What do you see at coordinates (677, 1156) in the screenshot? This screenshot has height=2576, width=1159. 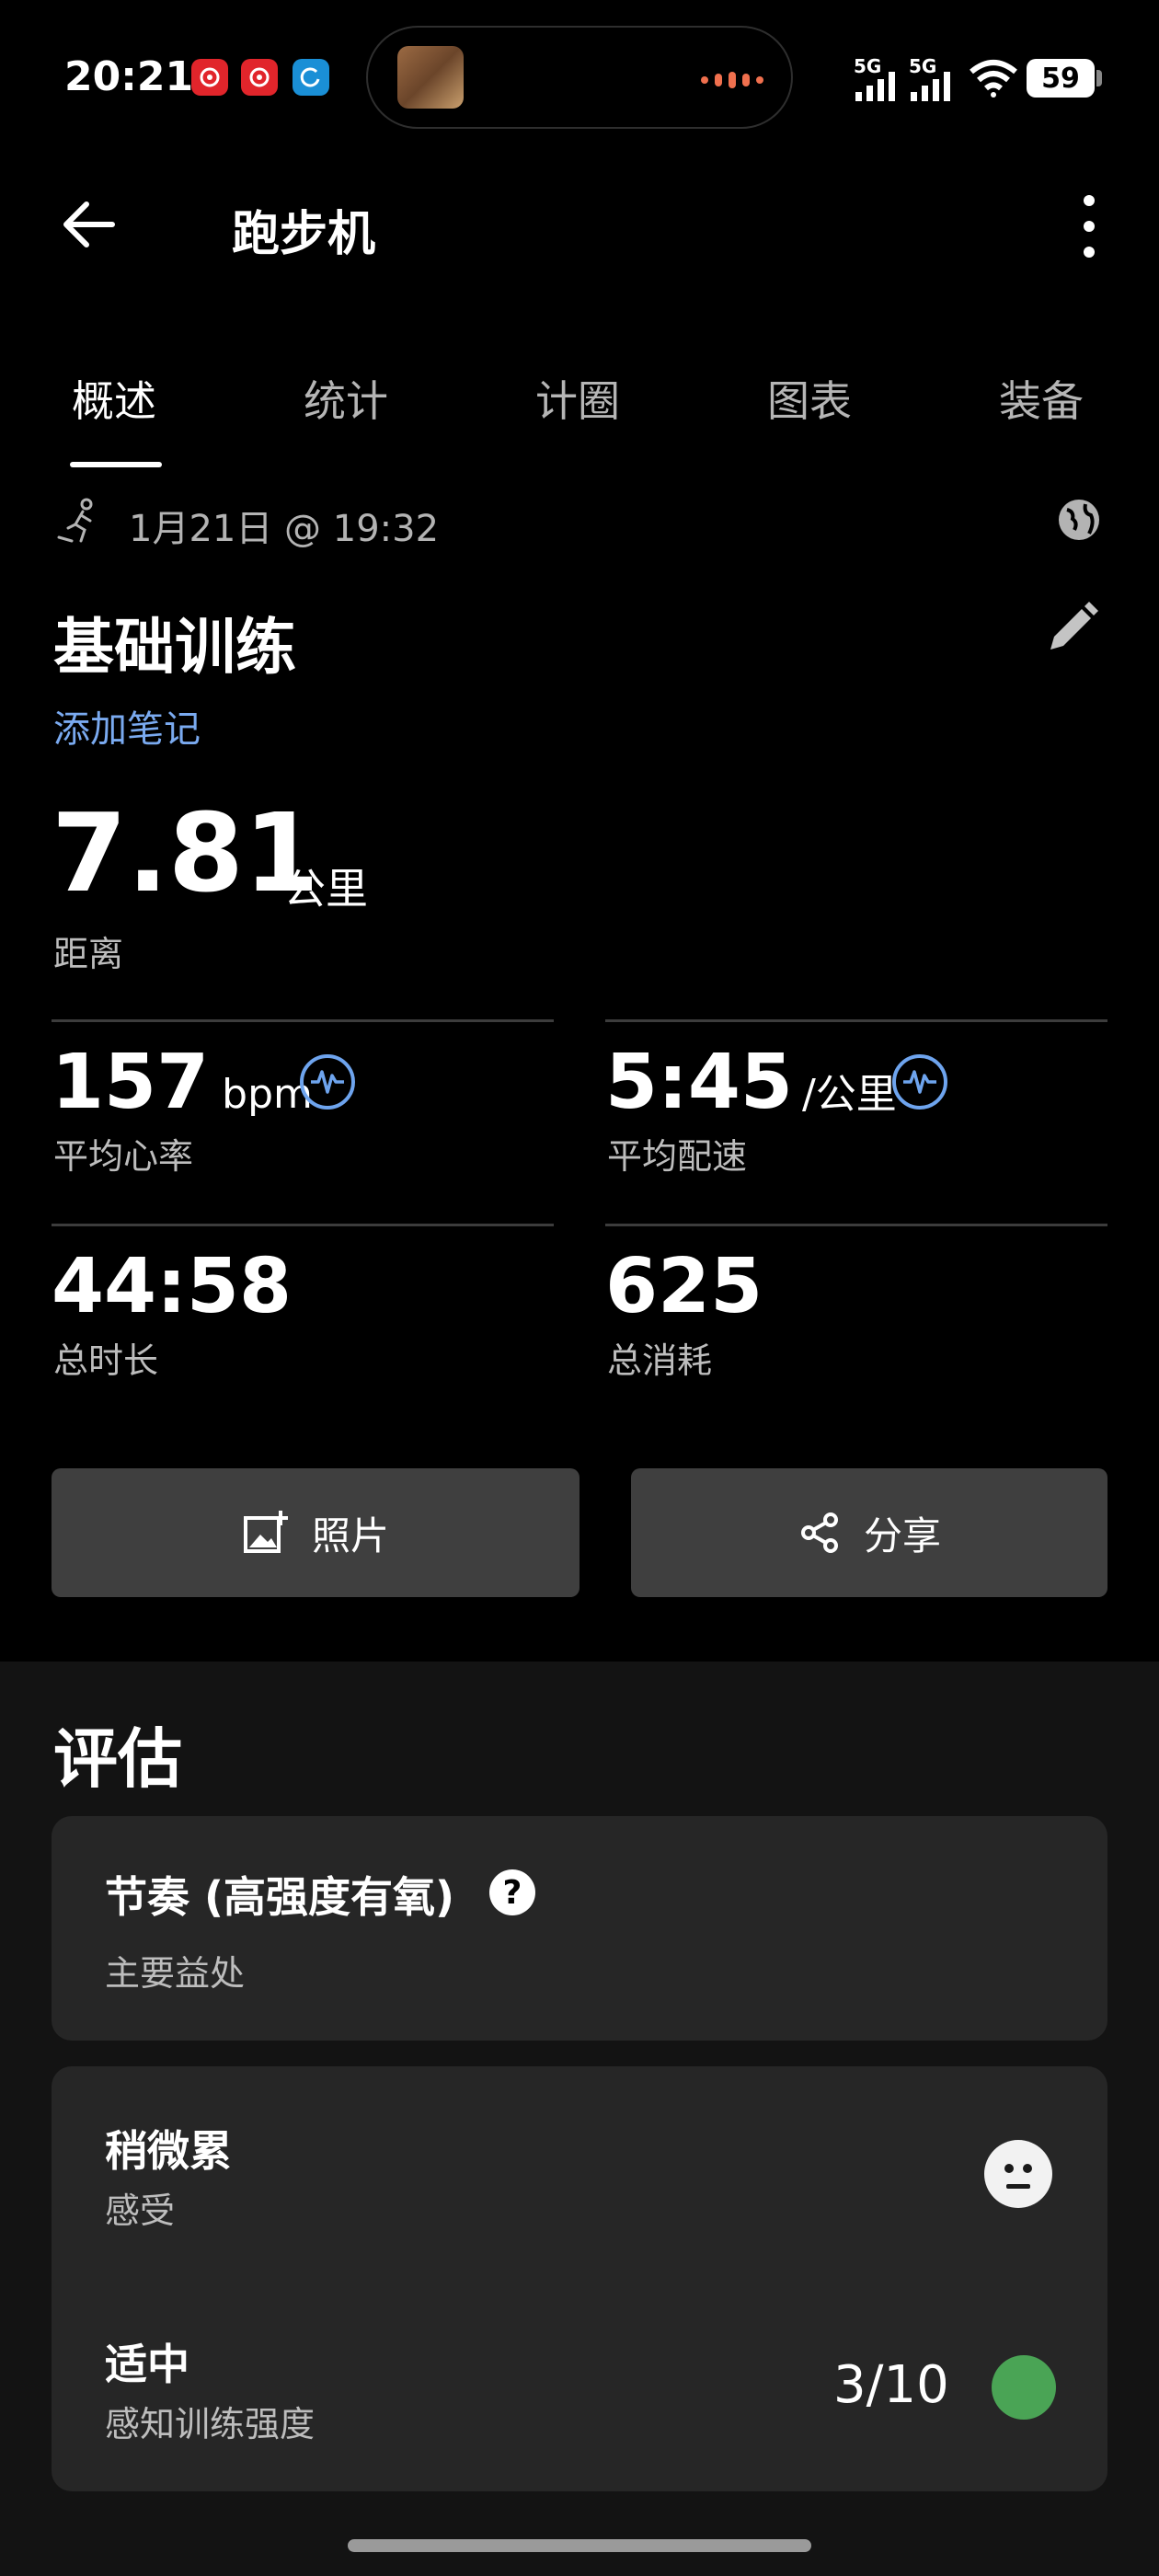 I see `pace-label: 平均配速` at bounding box center [677, 1156].